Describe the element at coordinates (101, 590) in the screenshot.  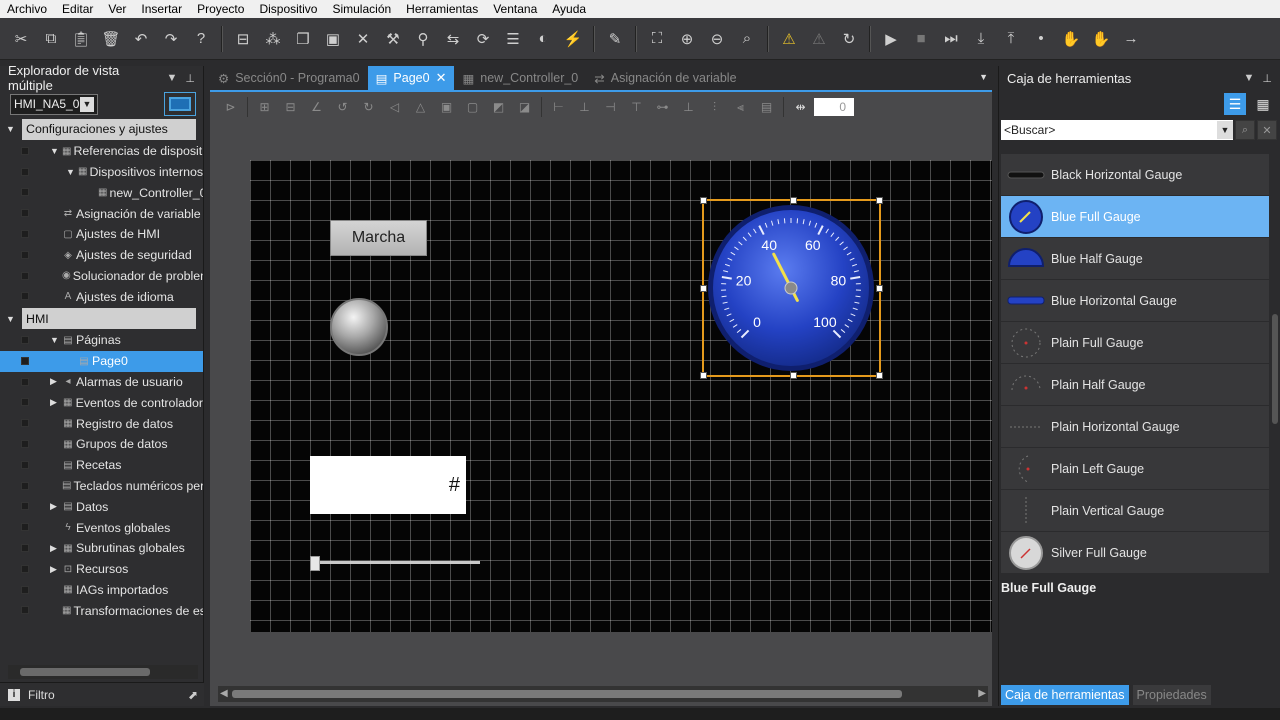
I see `tree-item: ▦ IAGs importados` at that location.